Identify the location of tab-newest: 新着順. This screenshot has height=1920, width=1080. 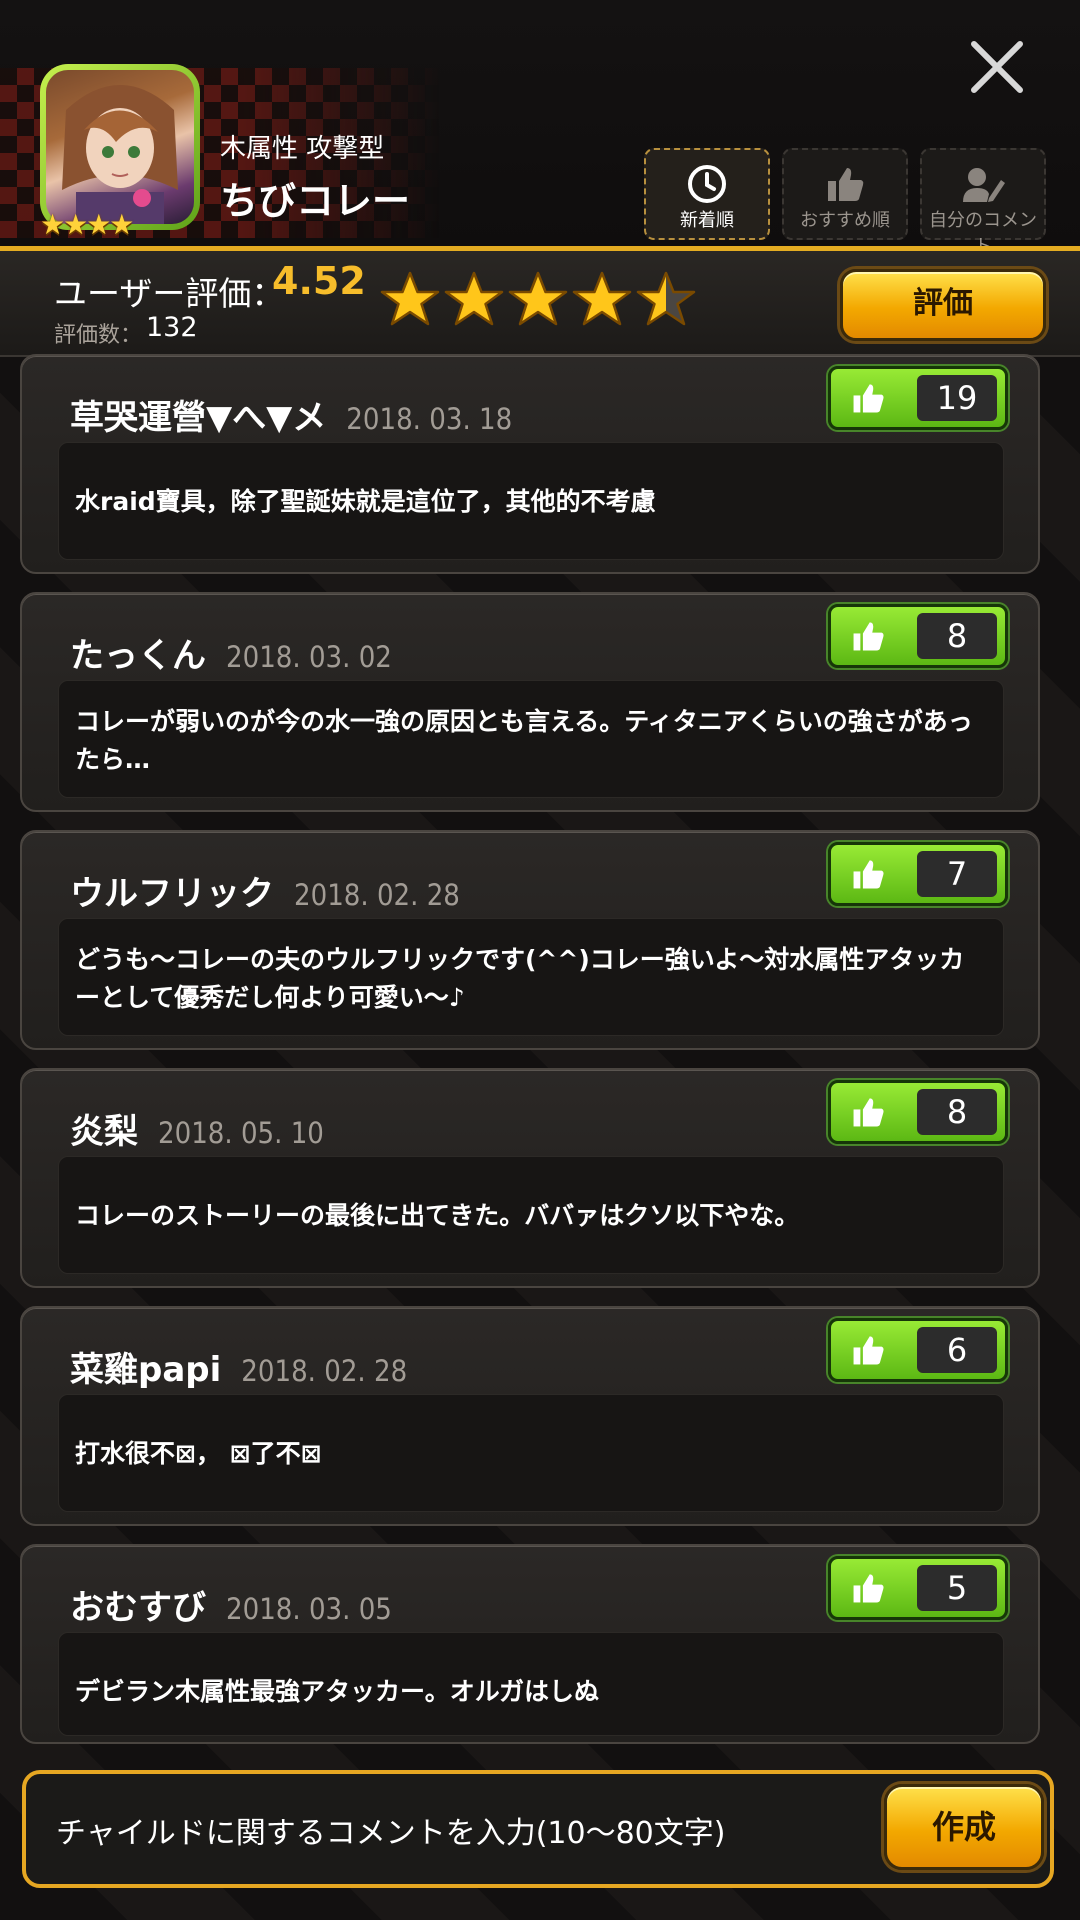
(707, 194).